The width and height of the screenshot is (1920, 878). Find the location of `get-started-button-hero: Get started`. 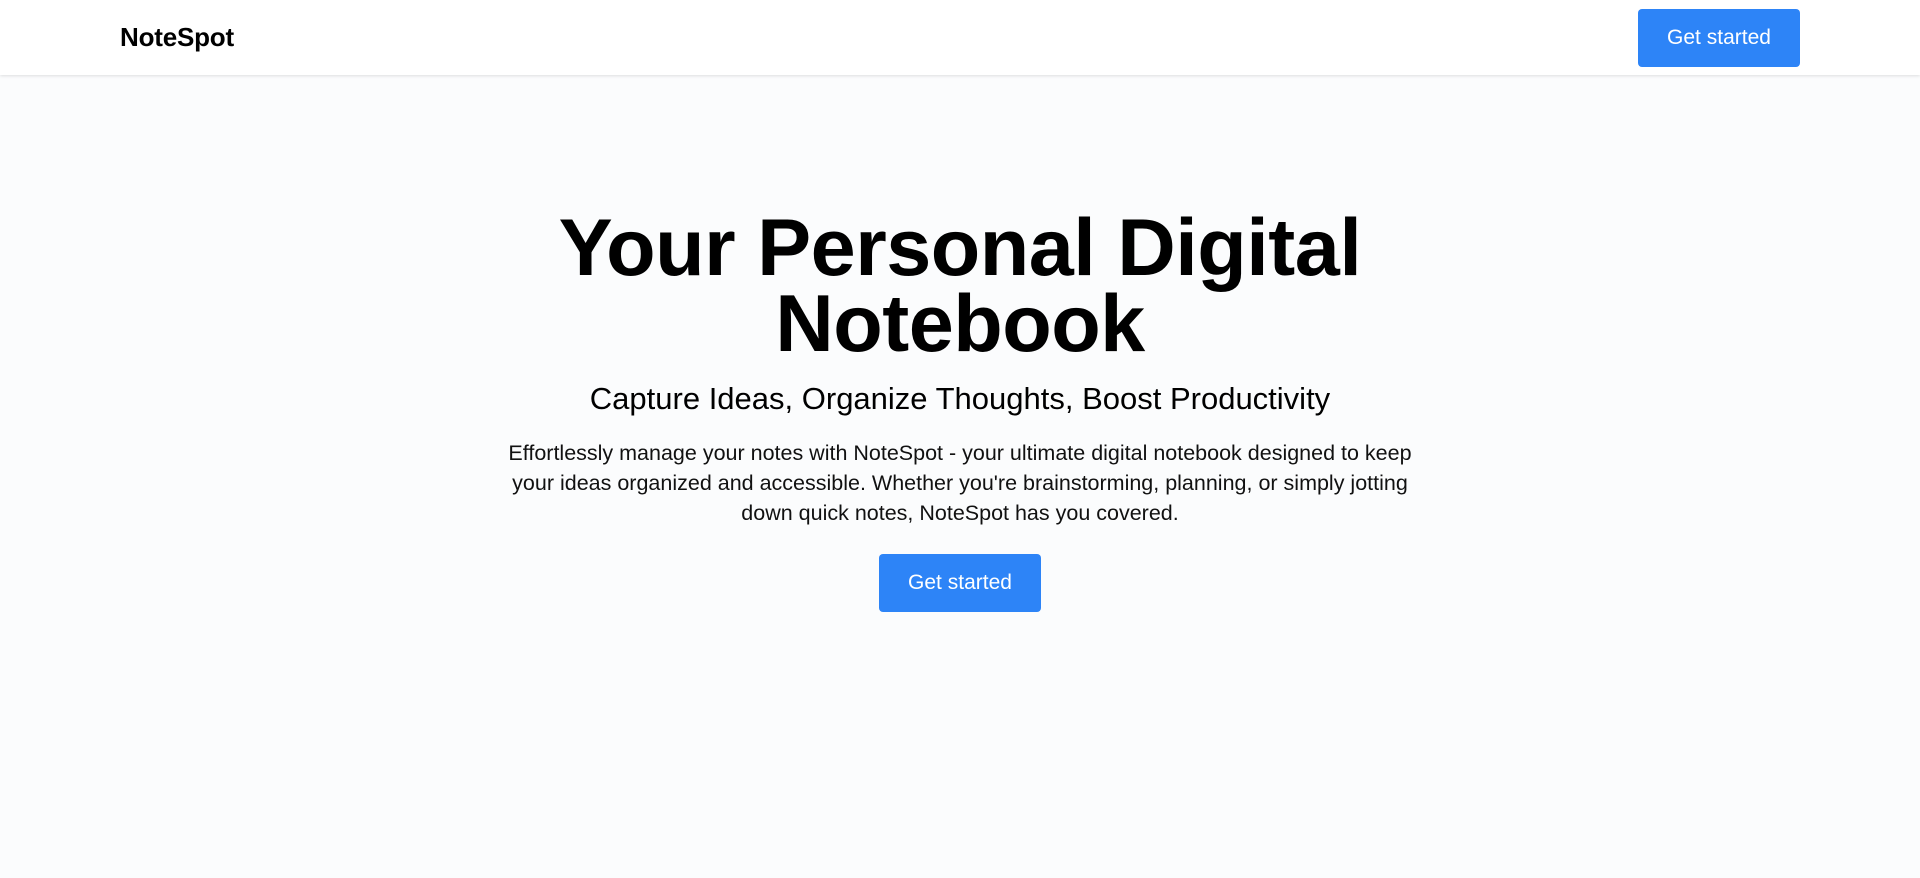

get-started-button-hero: Get started is located at coordinates (960, 583).